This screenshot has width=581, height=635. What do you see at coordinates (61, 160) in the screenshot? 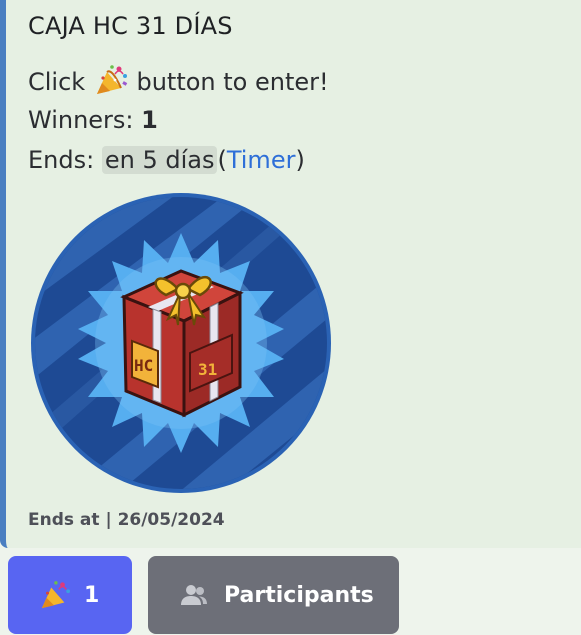
I see `ends-label: Ends:` at bounding box center [61, 160].